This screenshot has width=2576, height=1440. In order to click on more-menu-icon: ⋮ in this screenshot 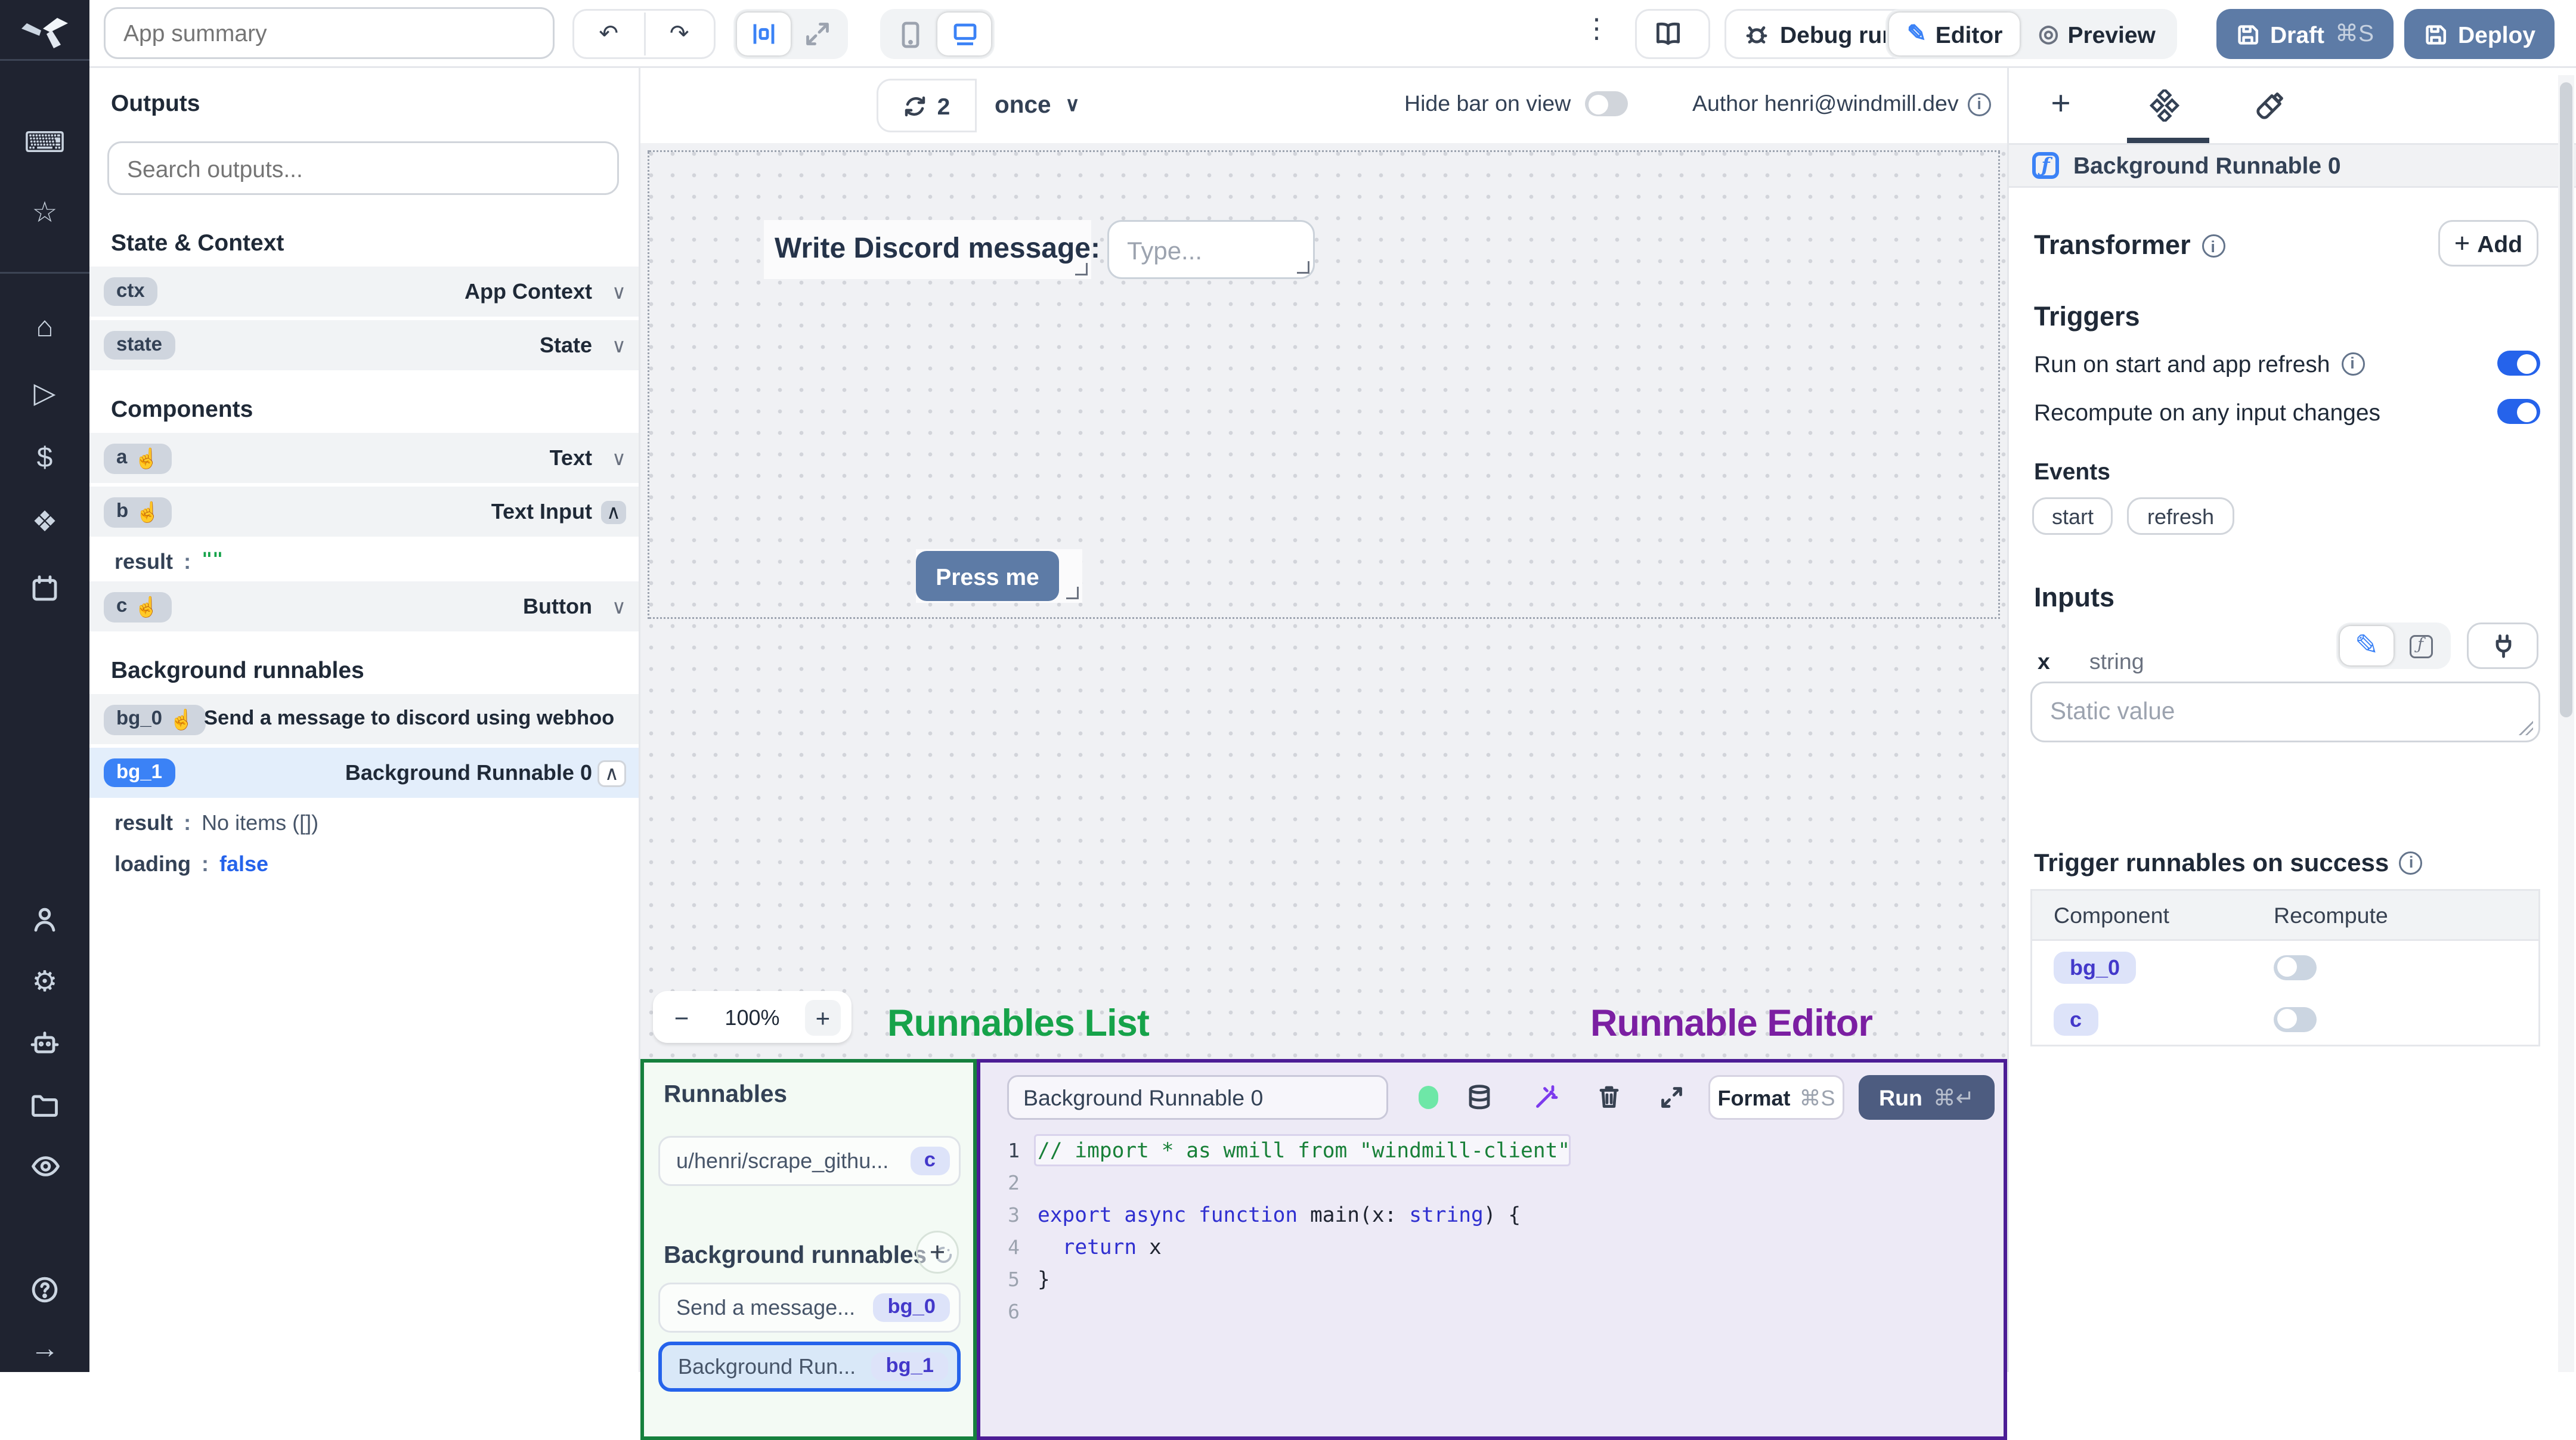, I will do `click(1596, 29)`.